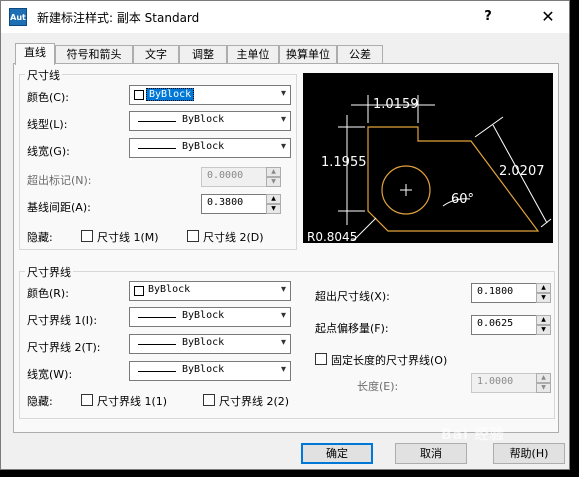  Describe the element at coordinates (64, 347) in the screenshot. I see `ext-lt2-label: 尺寸界线 2(T):` at that location.